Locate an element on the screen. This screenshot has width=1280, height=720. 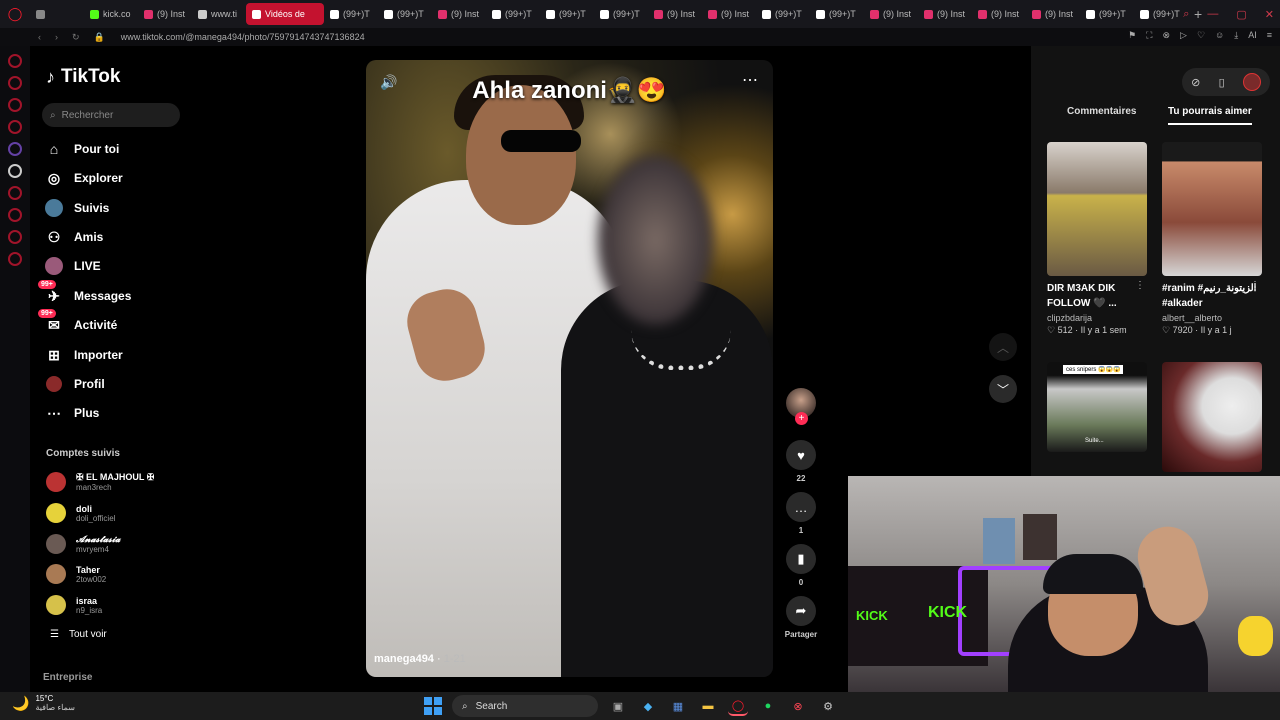
back-icon: ‹ is located at coordinates (39, 37).